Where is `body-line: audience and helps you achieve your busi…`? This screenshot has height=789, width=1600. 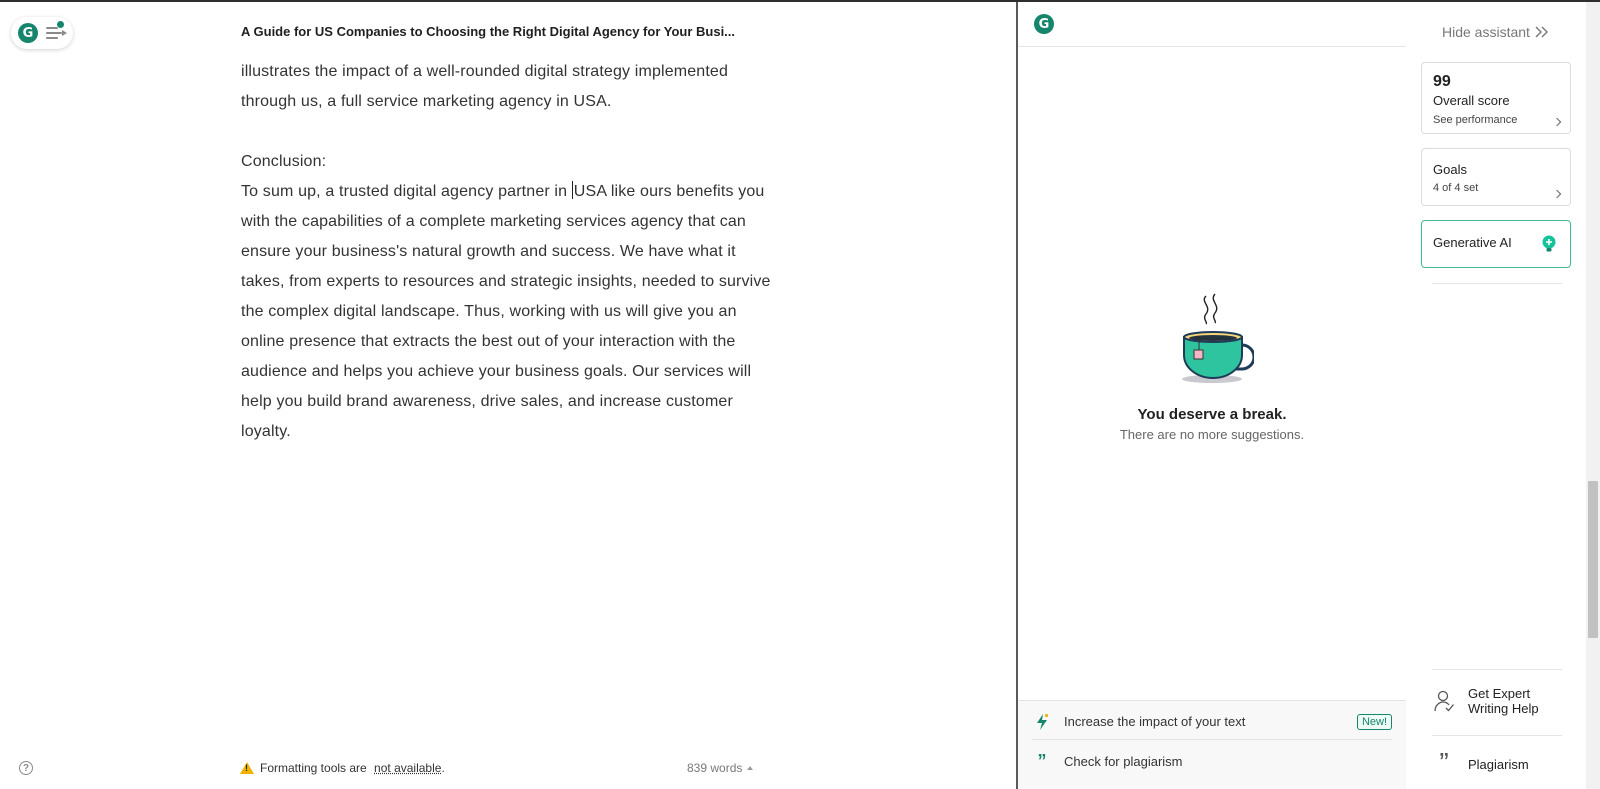 body-line: audience and helps you achieve your busi… is located at coordinates (521, 372).